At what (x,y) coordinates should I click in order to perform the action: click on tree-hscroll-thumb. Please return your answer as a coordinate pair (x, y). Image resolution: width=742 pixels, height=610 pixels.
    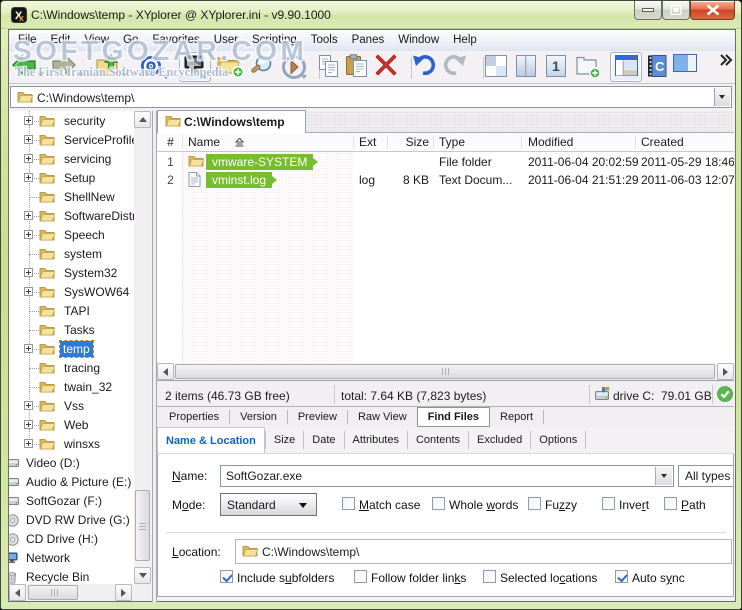
    Looking at the image, I should click on (53, 592).